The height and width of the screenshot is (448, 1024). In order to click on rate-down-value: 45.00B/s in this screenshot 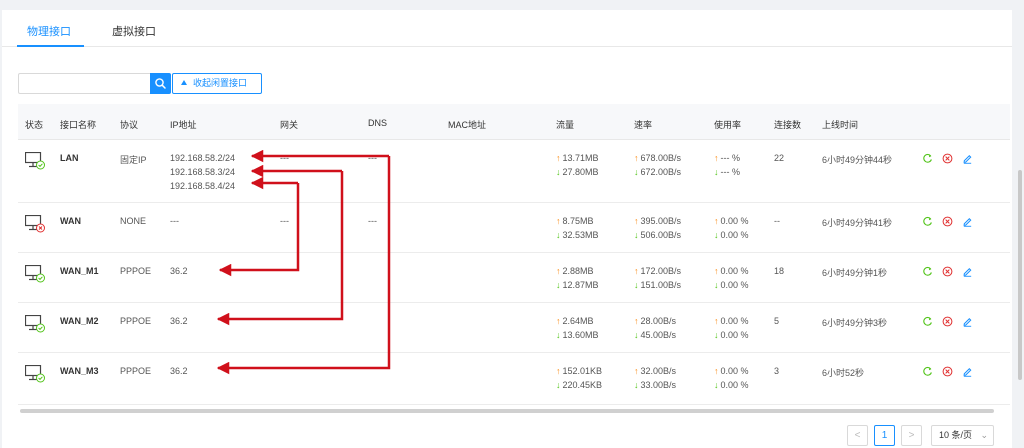, I will do `click(658, 335)`.